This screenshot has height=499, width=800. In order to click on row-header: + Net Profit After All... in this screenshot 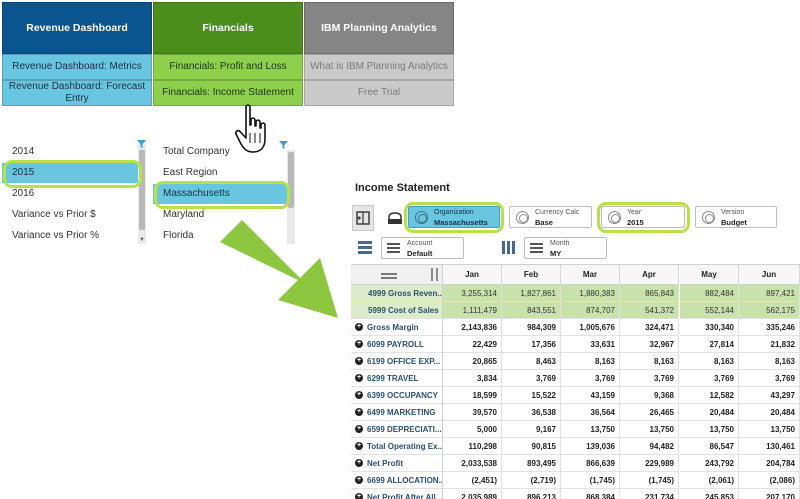, I will do `click(397, 494)`.